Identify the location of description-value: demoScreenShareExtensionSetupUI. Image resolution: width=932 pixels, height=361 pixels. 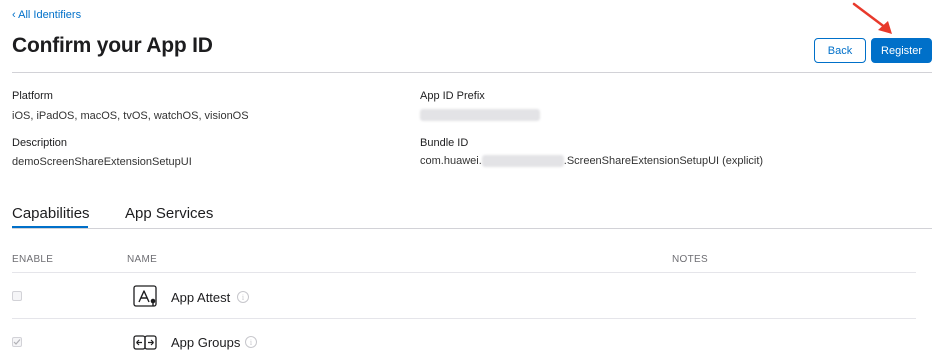
(102, 162).